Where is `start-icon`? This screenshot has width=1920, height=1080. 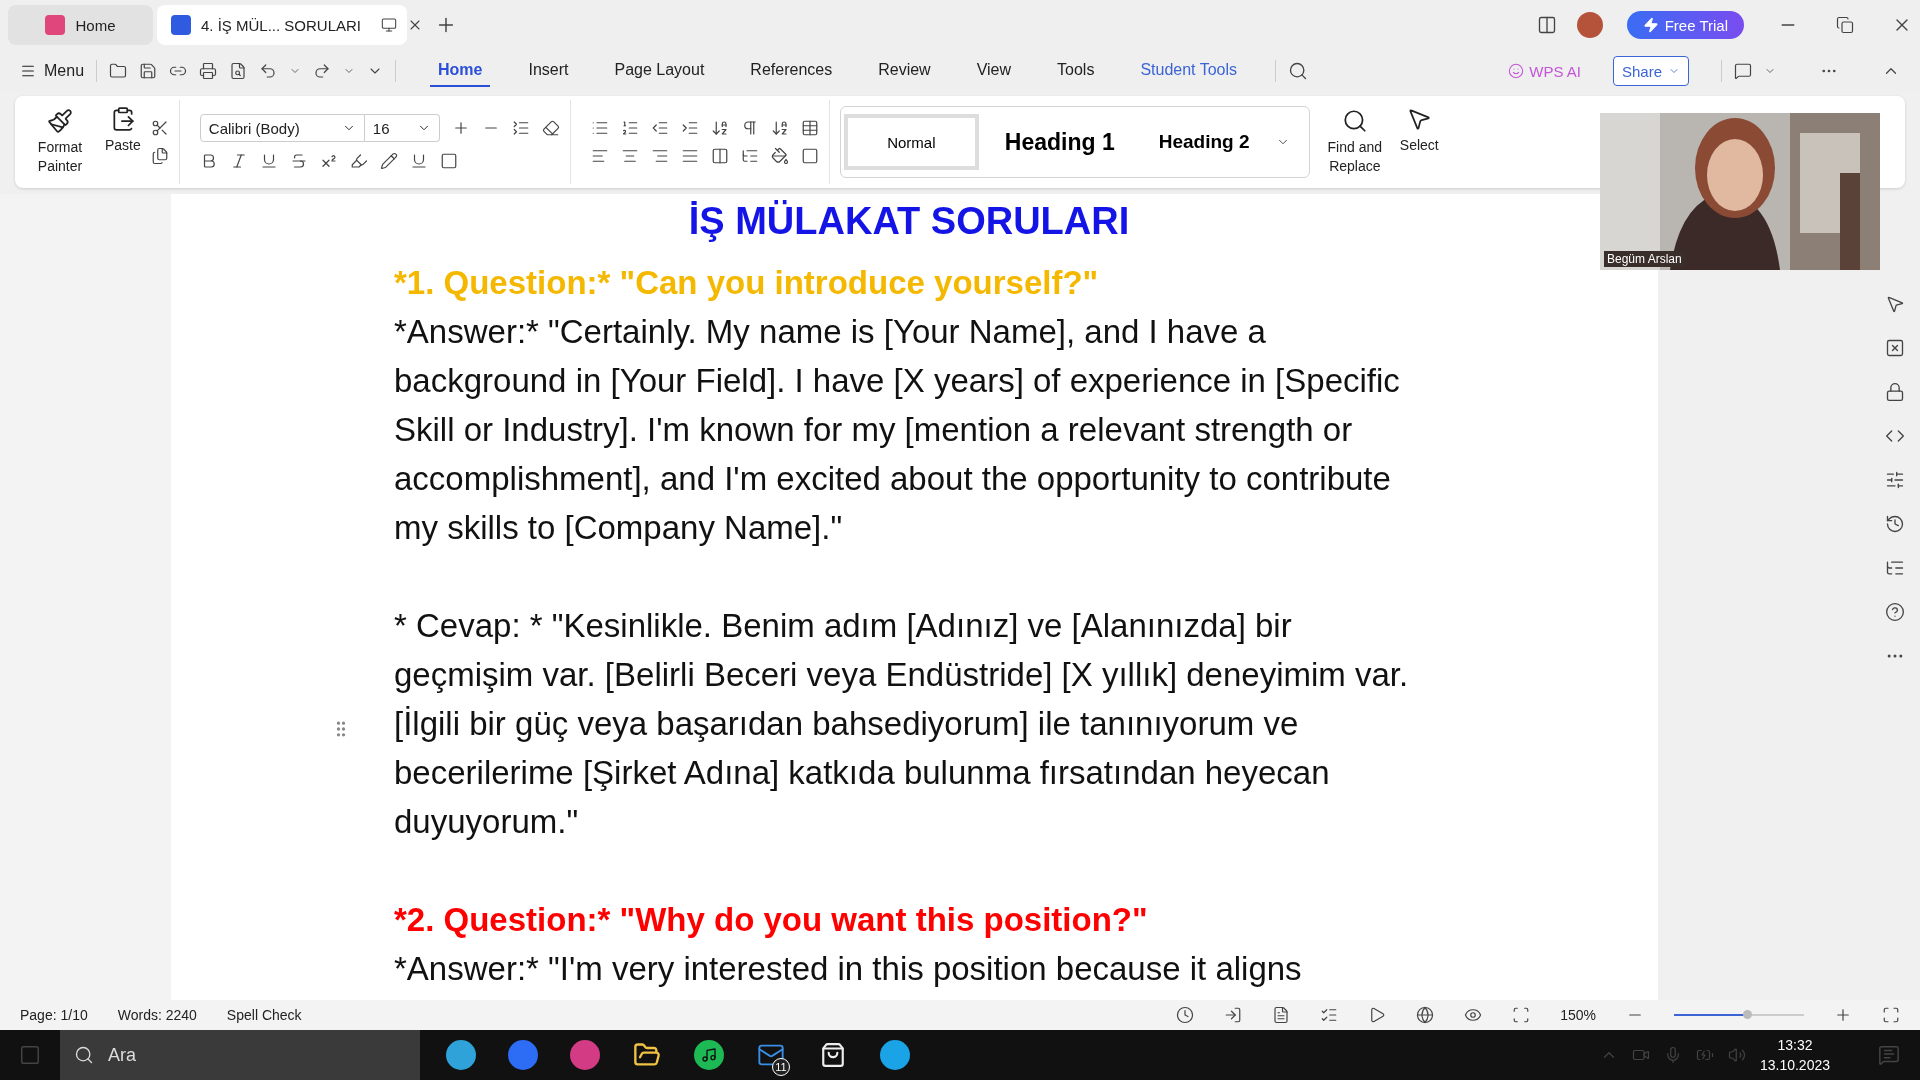
start-icon is located at coordinates (30, 1055).